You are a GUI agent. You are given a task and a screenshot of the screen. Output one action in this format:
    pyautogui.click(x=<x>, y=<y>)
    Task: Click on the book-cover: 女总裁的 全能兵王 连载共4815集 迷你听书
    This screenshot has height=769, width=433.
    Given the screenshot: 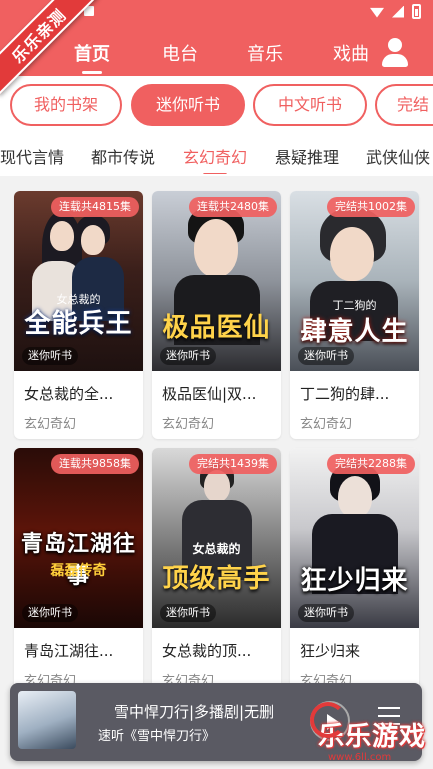 What is the action you would take?
    pyautogui.click(x=78, y=281)
    